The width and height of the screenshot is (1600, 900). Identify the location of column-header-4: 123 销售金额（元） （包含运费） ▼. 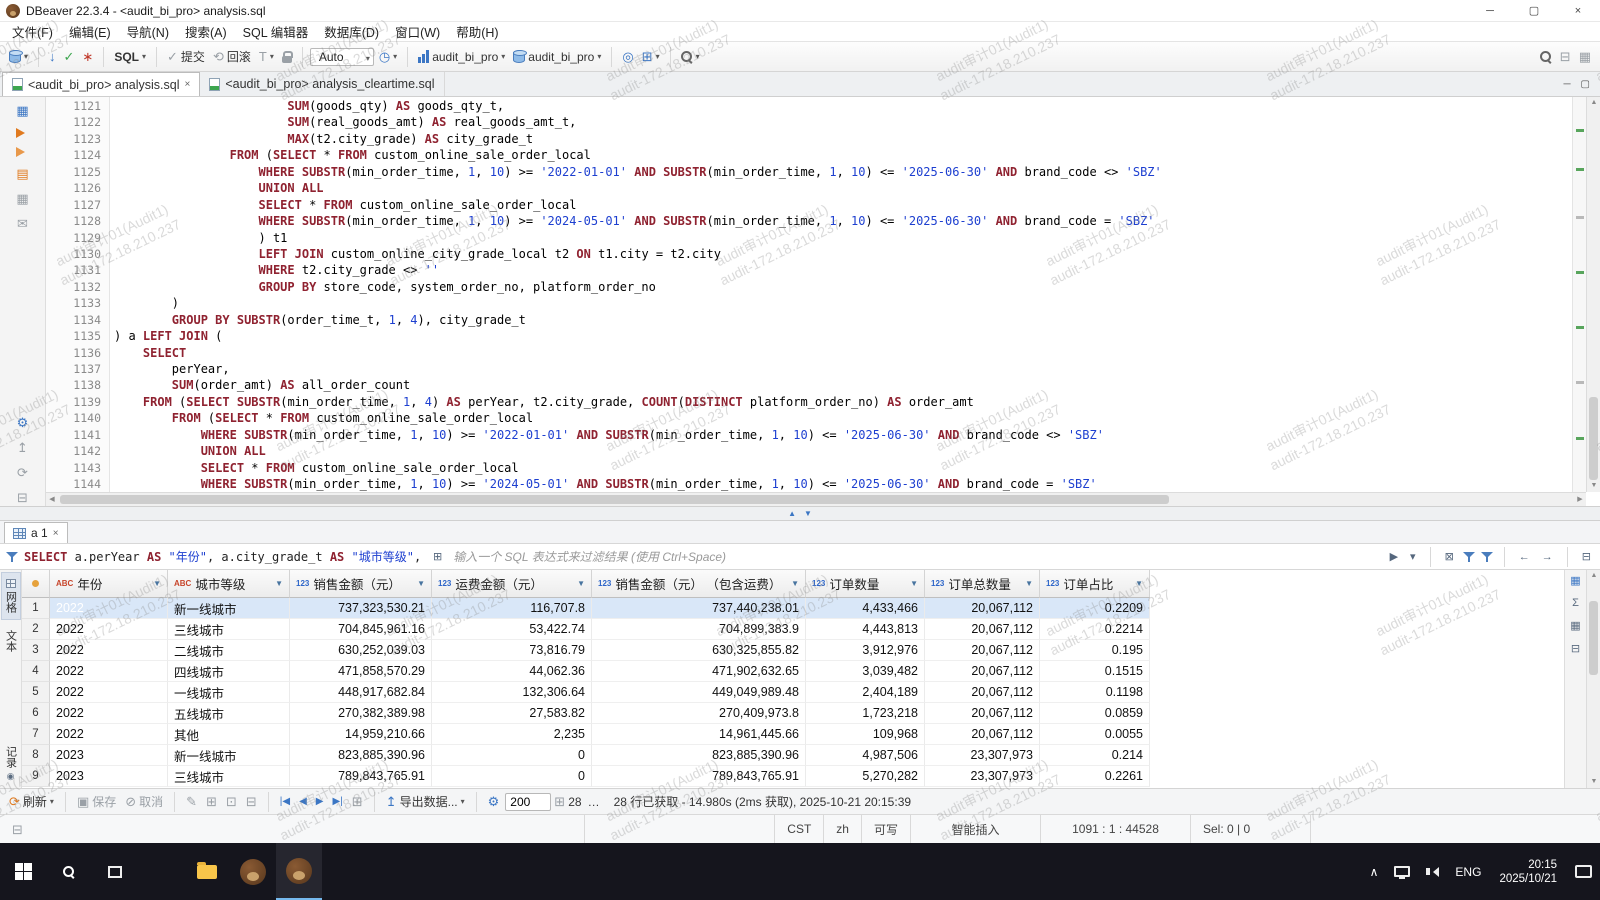
(699, 584).